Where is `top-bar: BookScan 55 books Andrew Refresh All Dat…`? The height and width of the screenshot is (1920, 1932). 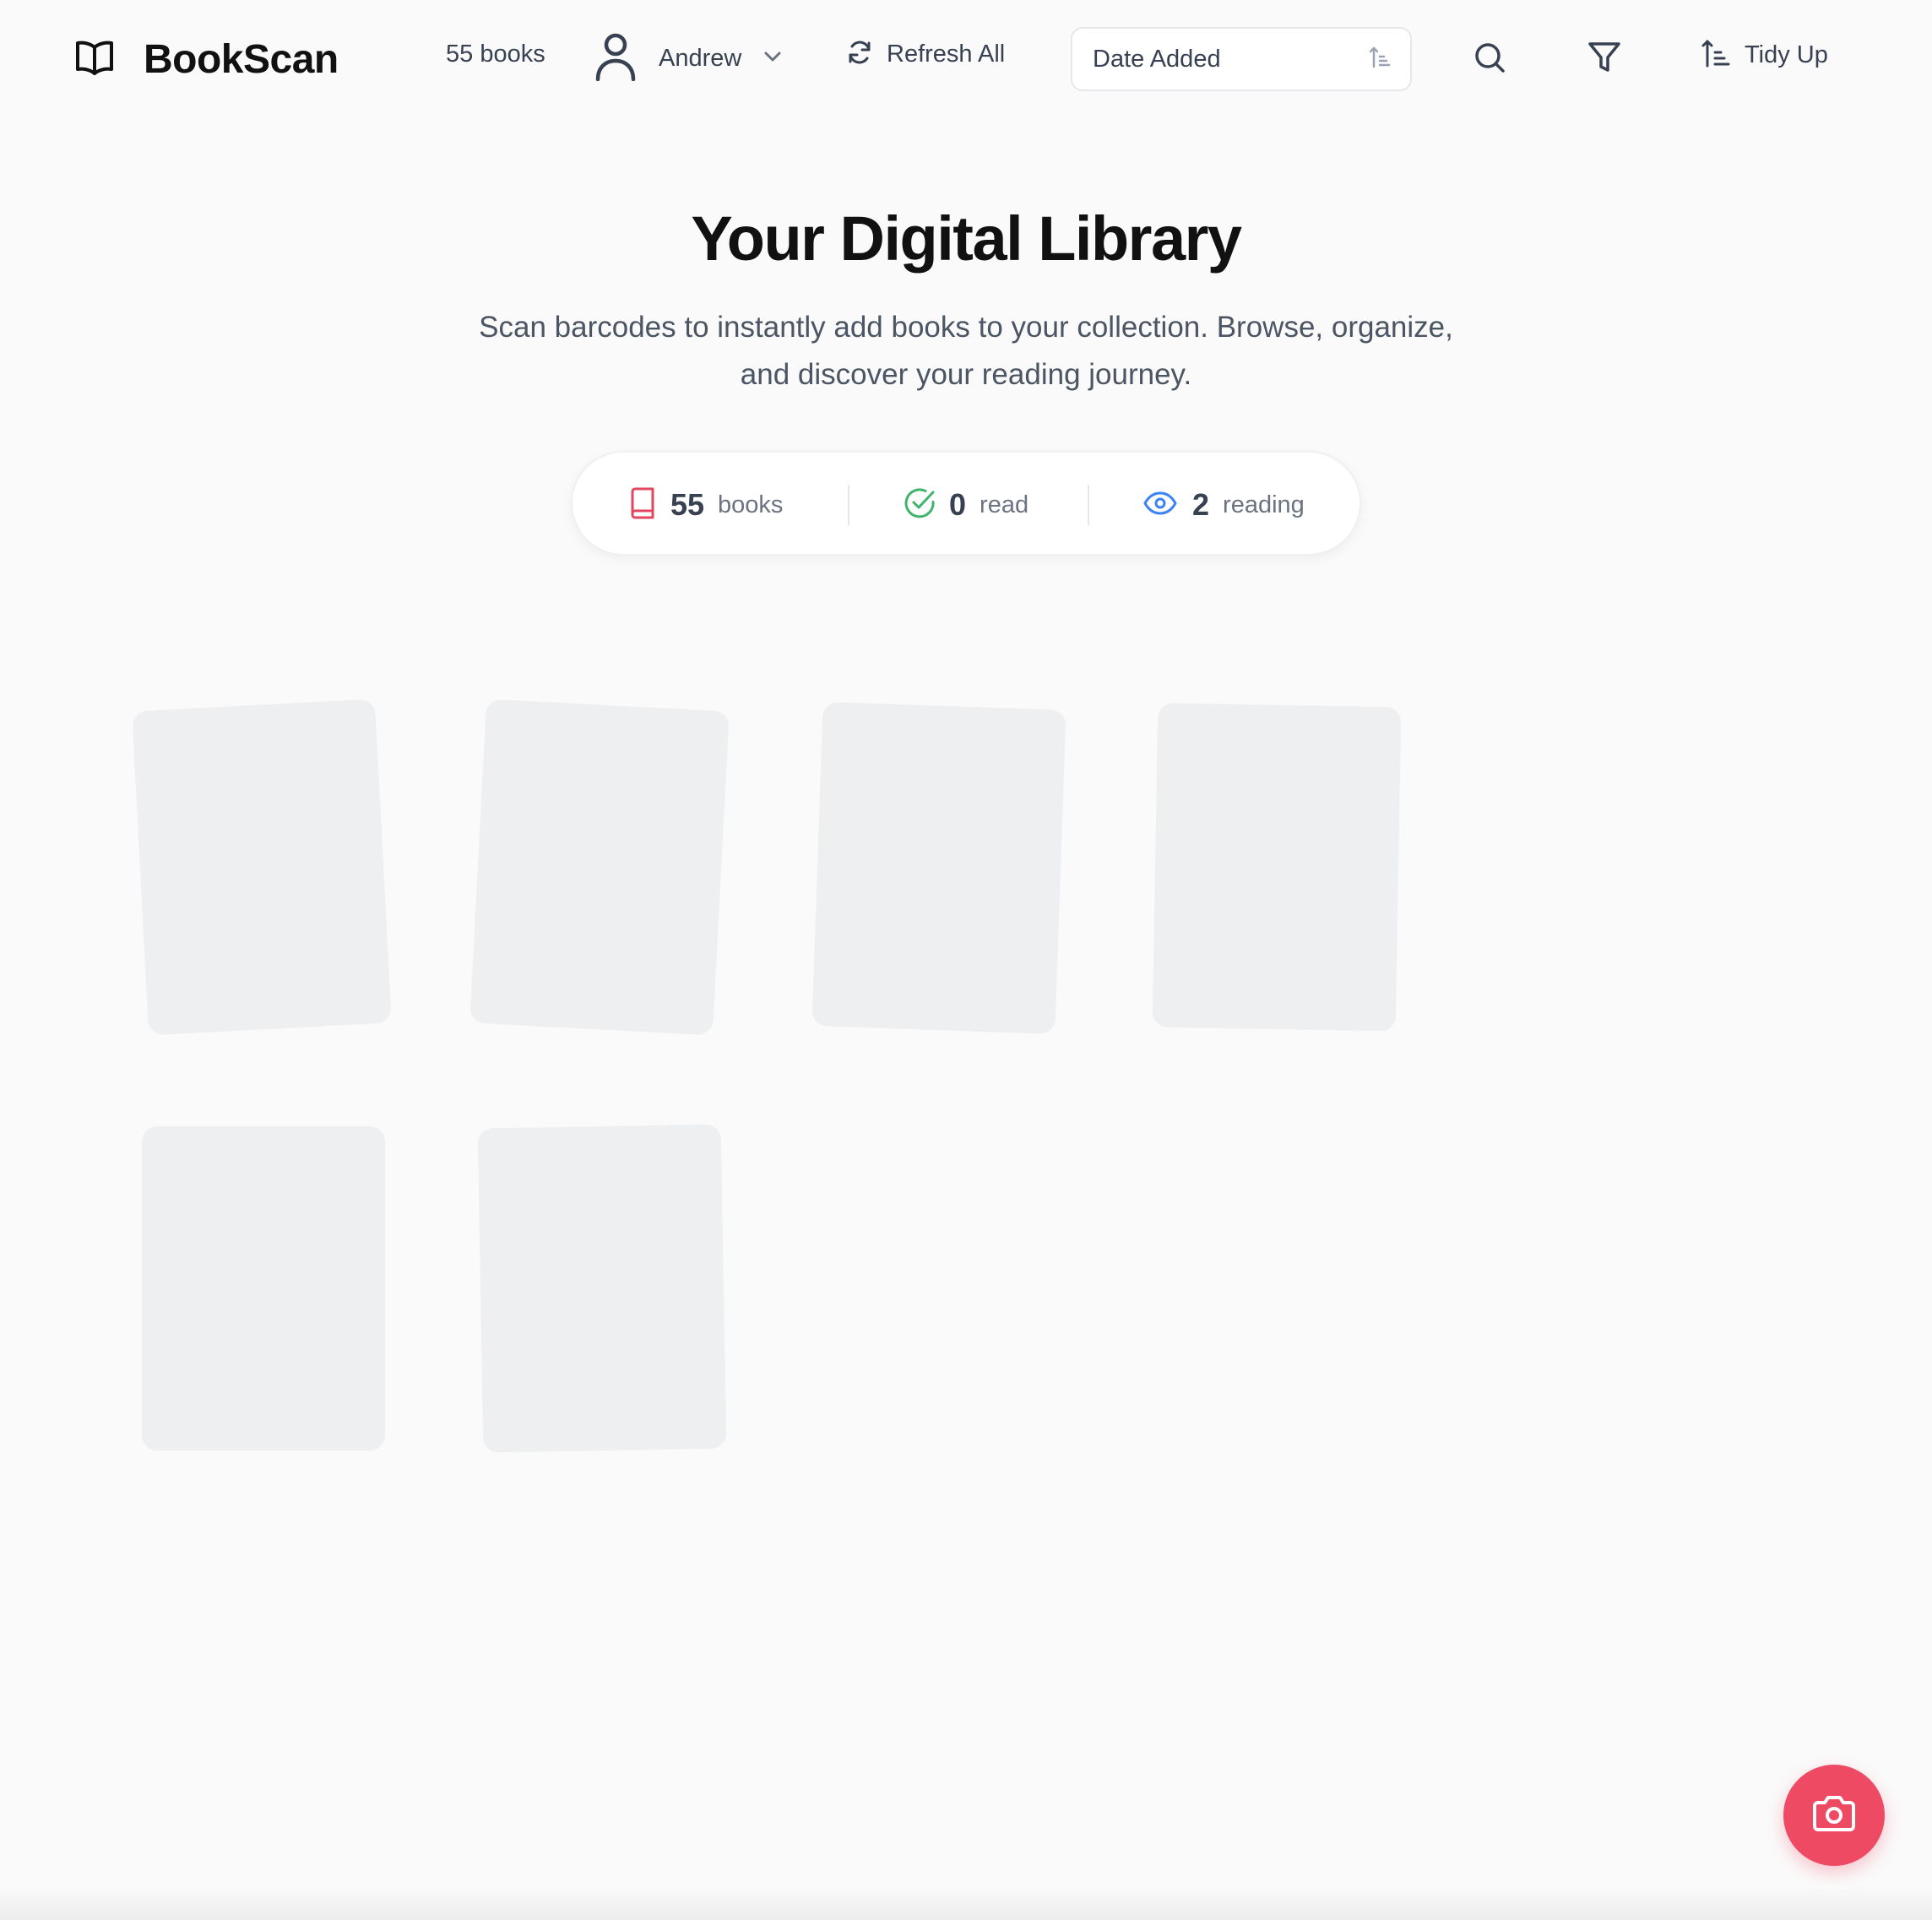 top-bar: BookScan 55 books Andrew Refresh All Dat… is located at coordinates (966, 59).